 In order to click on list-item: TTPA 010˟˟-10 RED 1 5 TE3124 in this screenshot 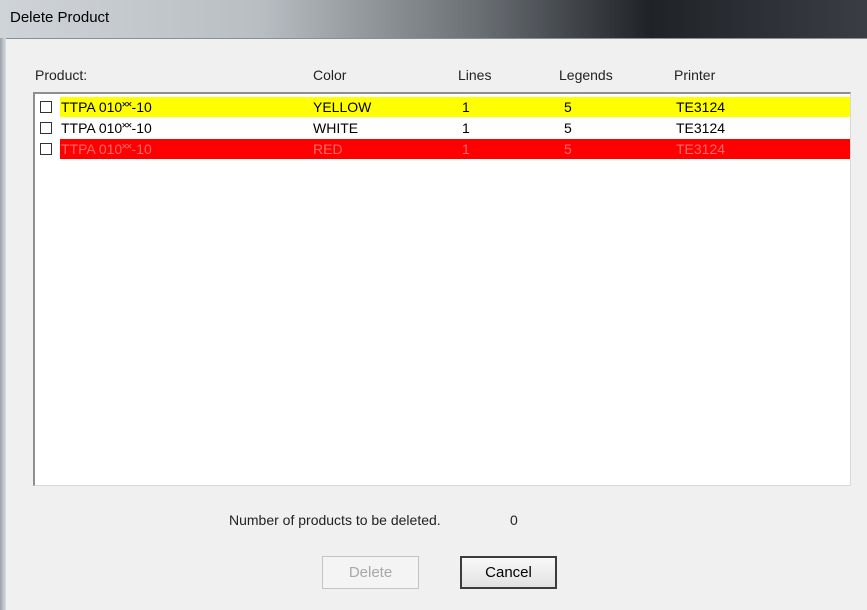, I will do `click(442, 148)`.